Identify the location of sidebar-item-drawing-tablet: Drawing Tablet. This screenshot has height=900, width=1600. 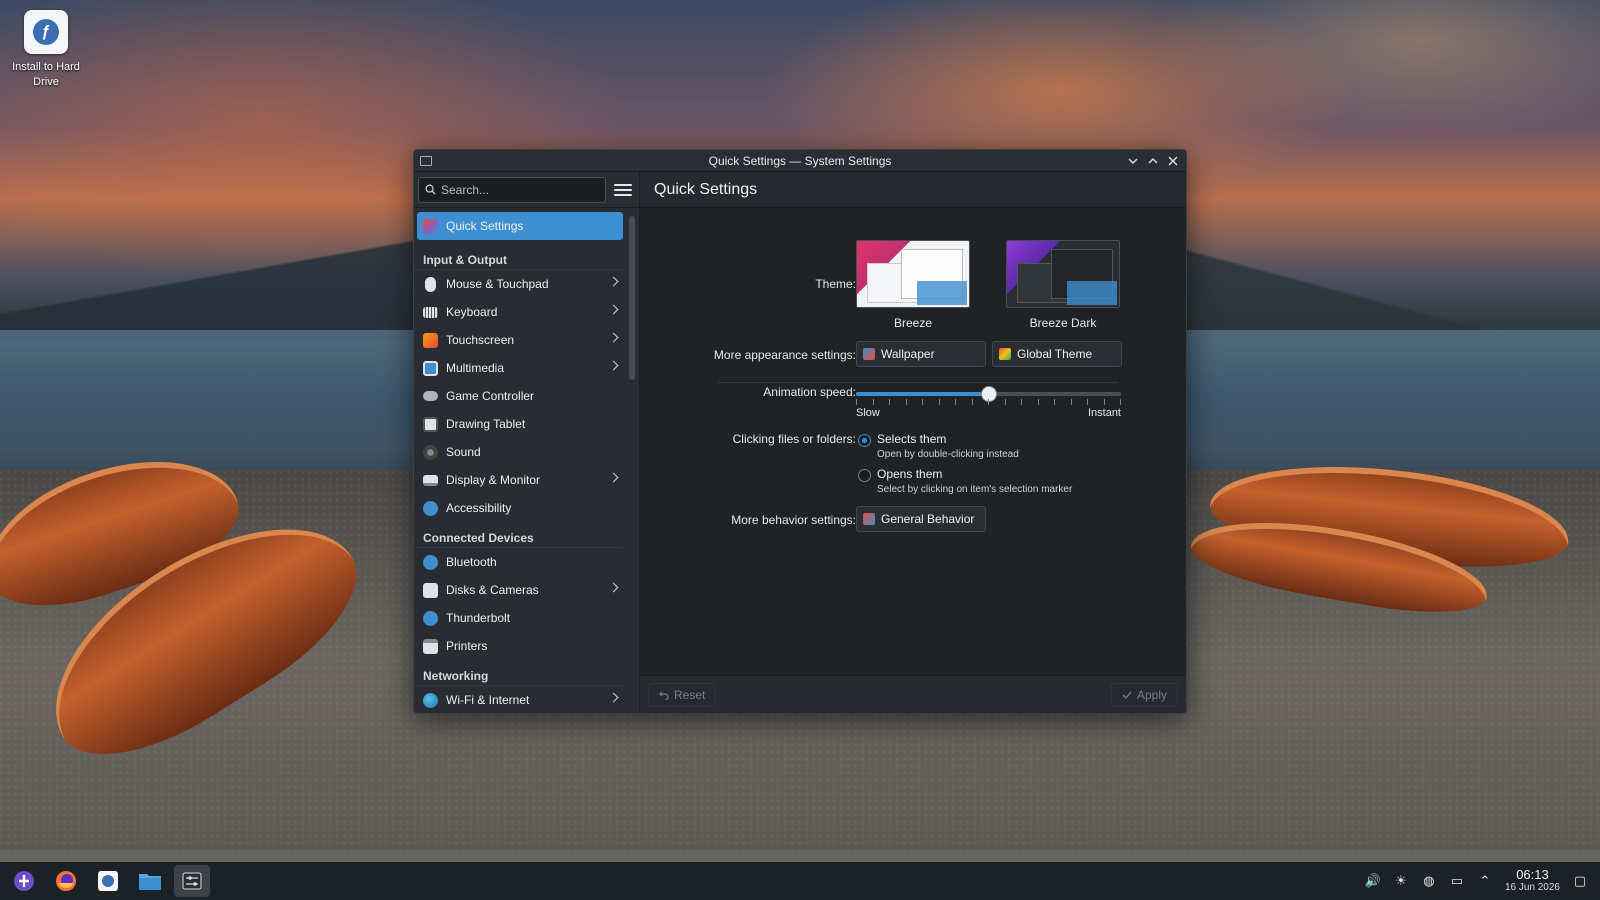
(520, 424).